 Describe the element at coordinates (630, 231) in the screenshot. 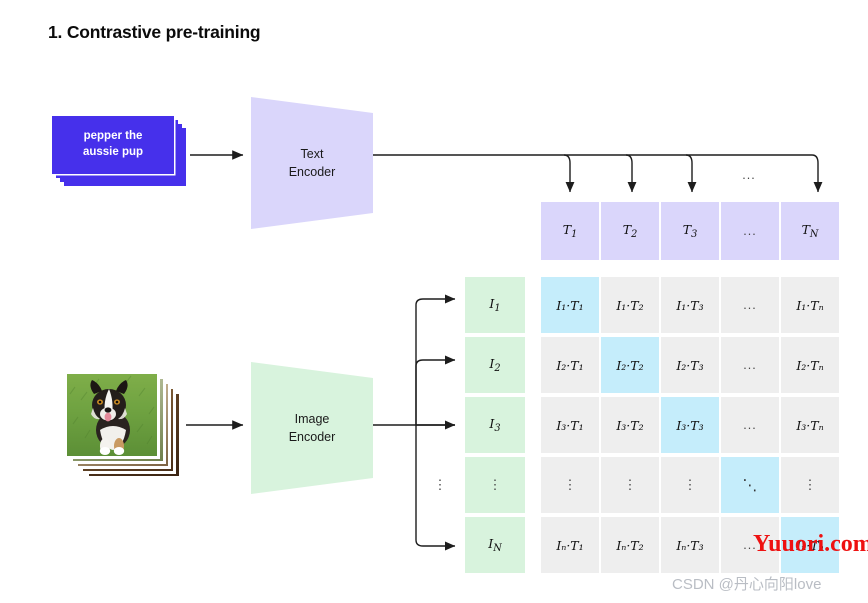

I see `text-embedding-t2: T2` at that location.